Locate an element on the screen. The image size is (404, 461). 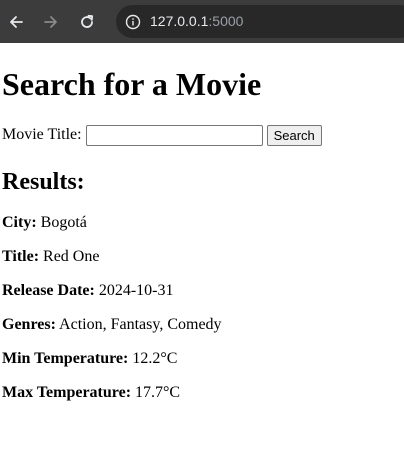
result-value: Action, Fantasy, Comedy is located at coordinates (140, 324).